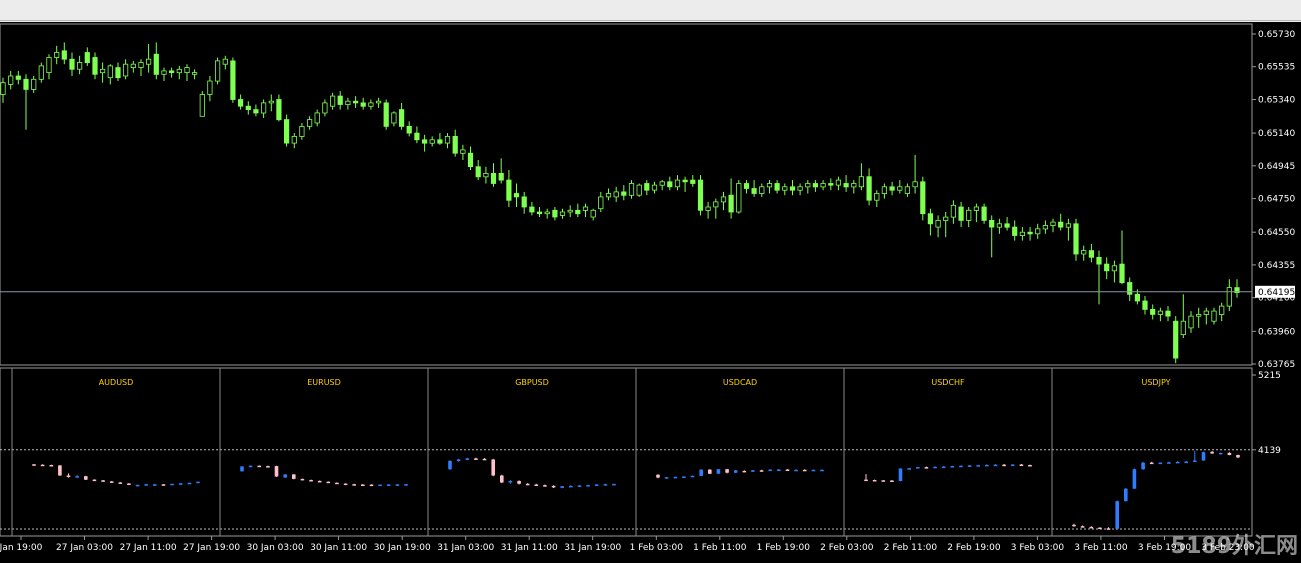  What do you see at coordinates (1276, 167) in the screenshot?
I see `price-label: 0.64945` at bounding box center [1276, 167].